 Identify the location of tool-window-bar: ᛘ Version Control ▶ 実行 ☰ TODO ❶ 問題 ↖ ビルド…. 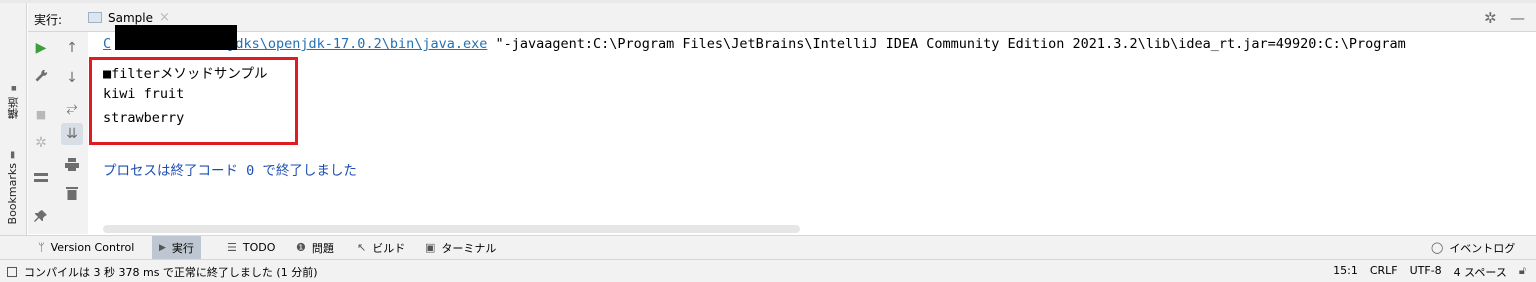
(768, 247).